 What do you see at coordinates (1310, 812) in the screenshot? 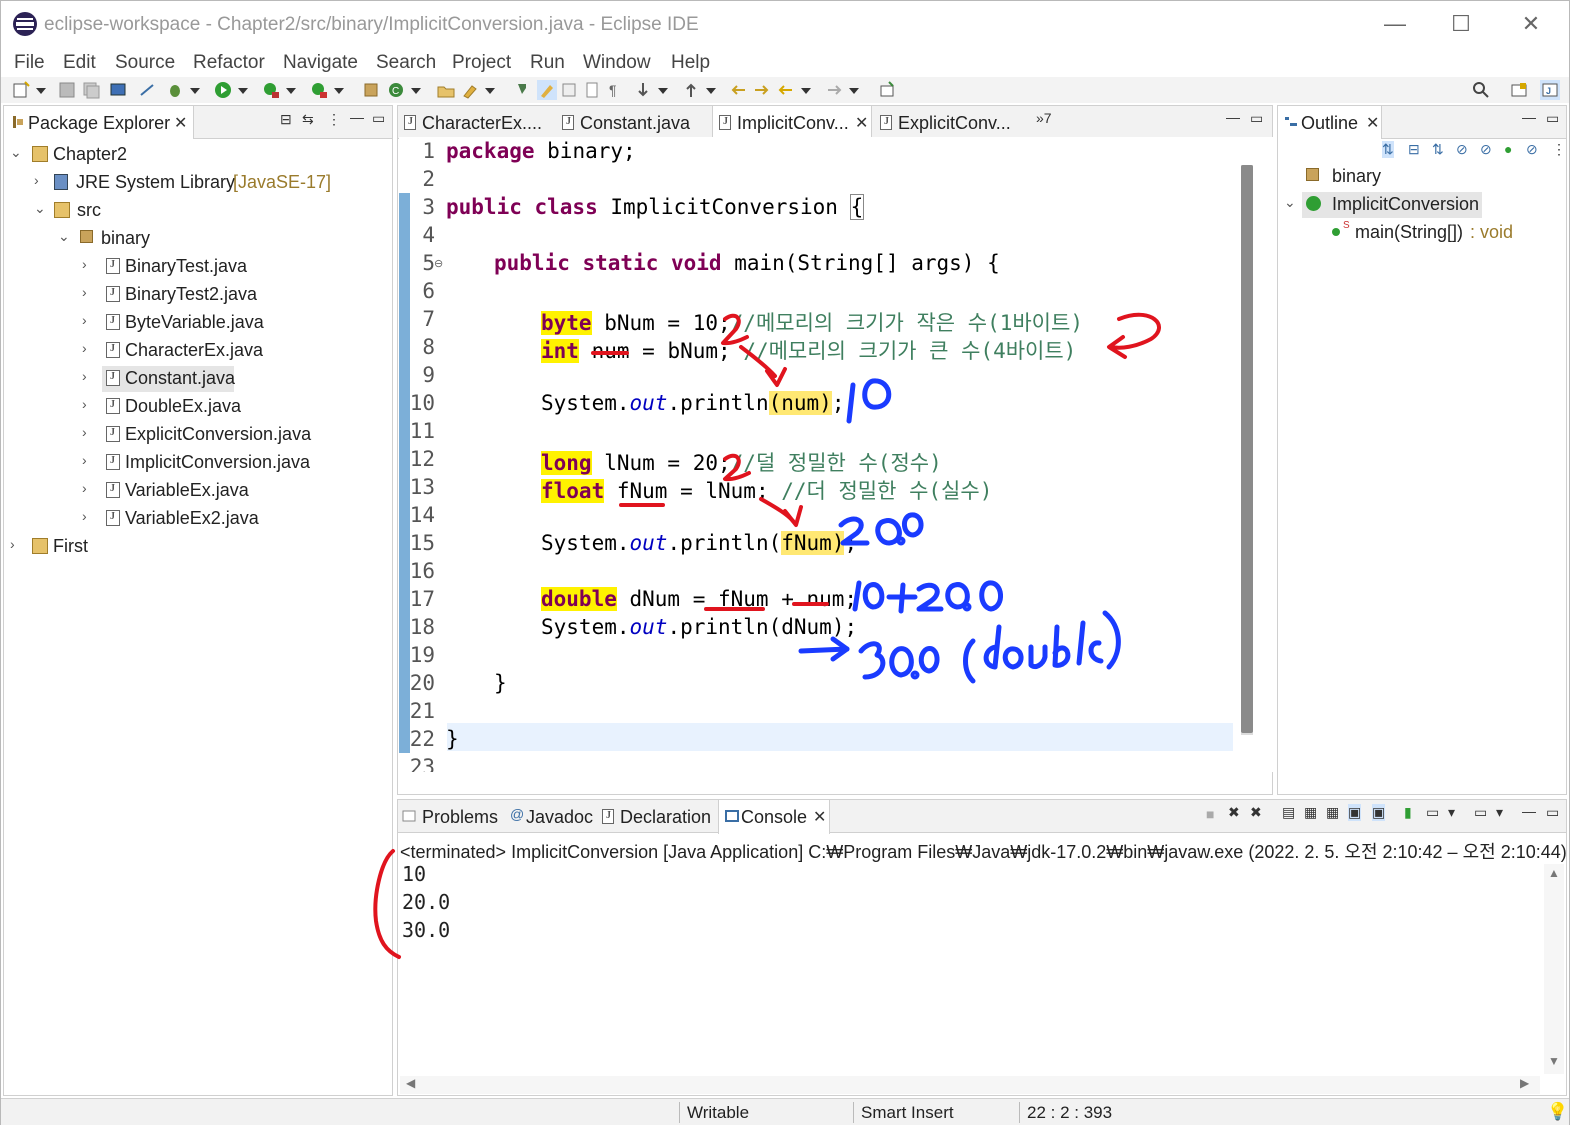
I see `scroll-lock-icon: ▦` at bounding box center [1310, 812].